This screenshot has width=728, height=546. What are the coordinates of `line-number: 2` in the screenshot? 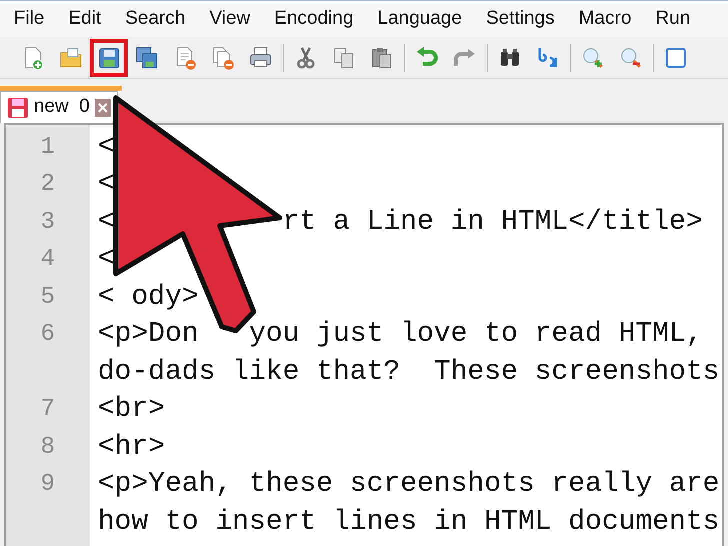 It's located at (48, 185).